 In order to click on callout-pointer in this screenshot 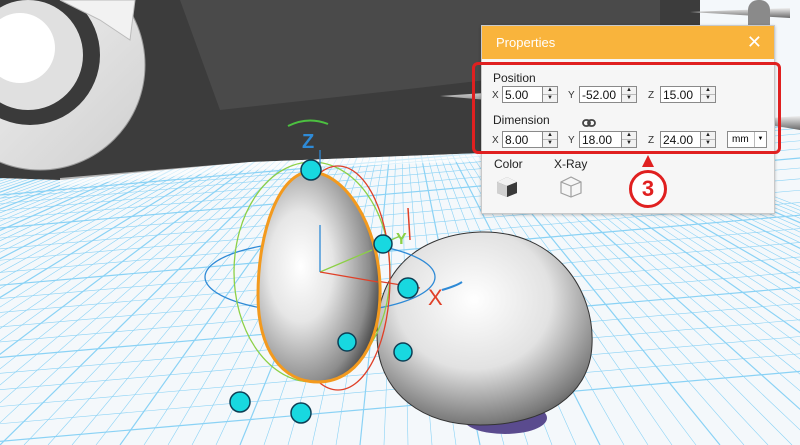, I will do `click(648, 161)`.